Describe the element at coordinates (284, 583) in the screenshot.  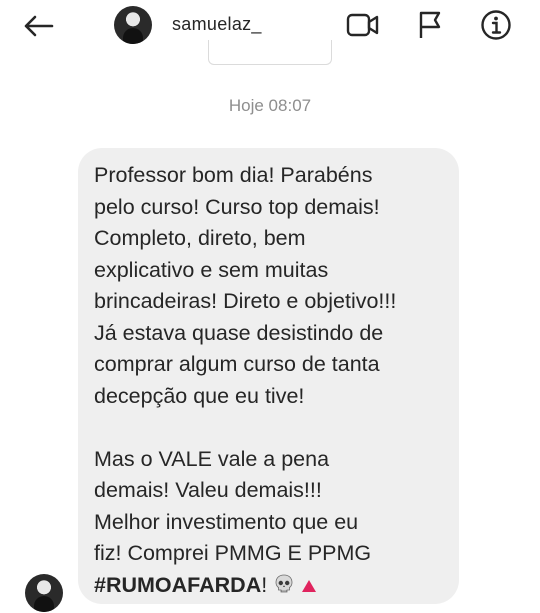
I see `skull-icon` at that location.